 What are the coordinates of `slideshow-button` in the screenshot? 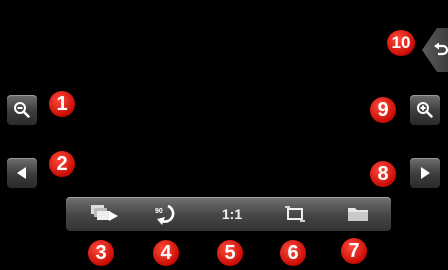 It's located at (104, 214).